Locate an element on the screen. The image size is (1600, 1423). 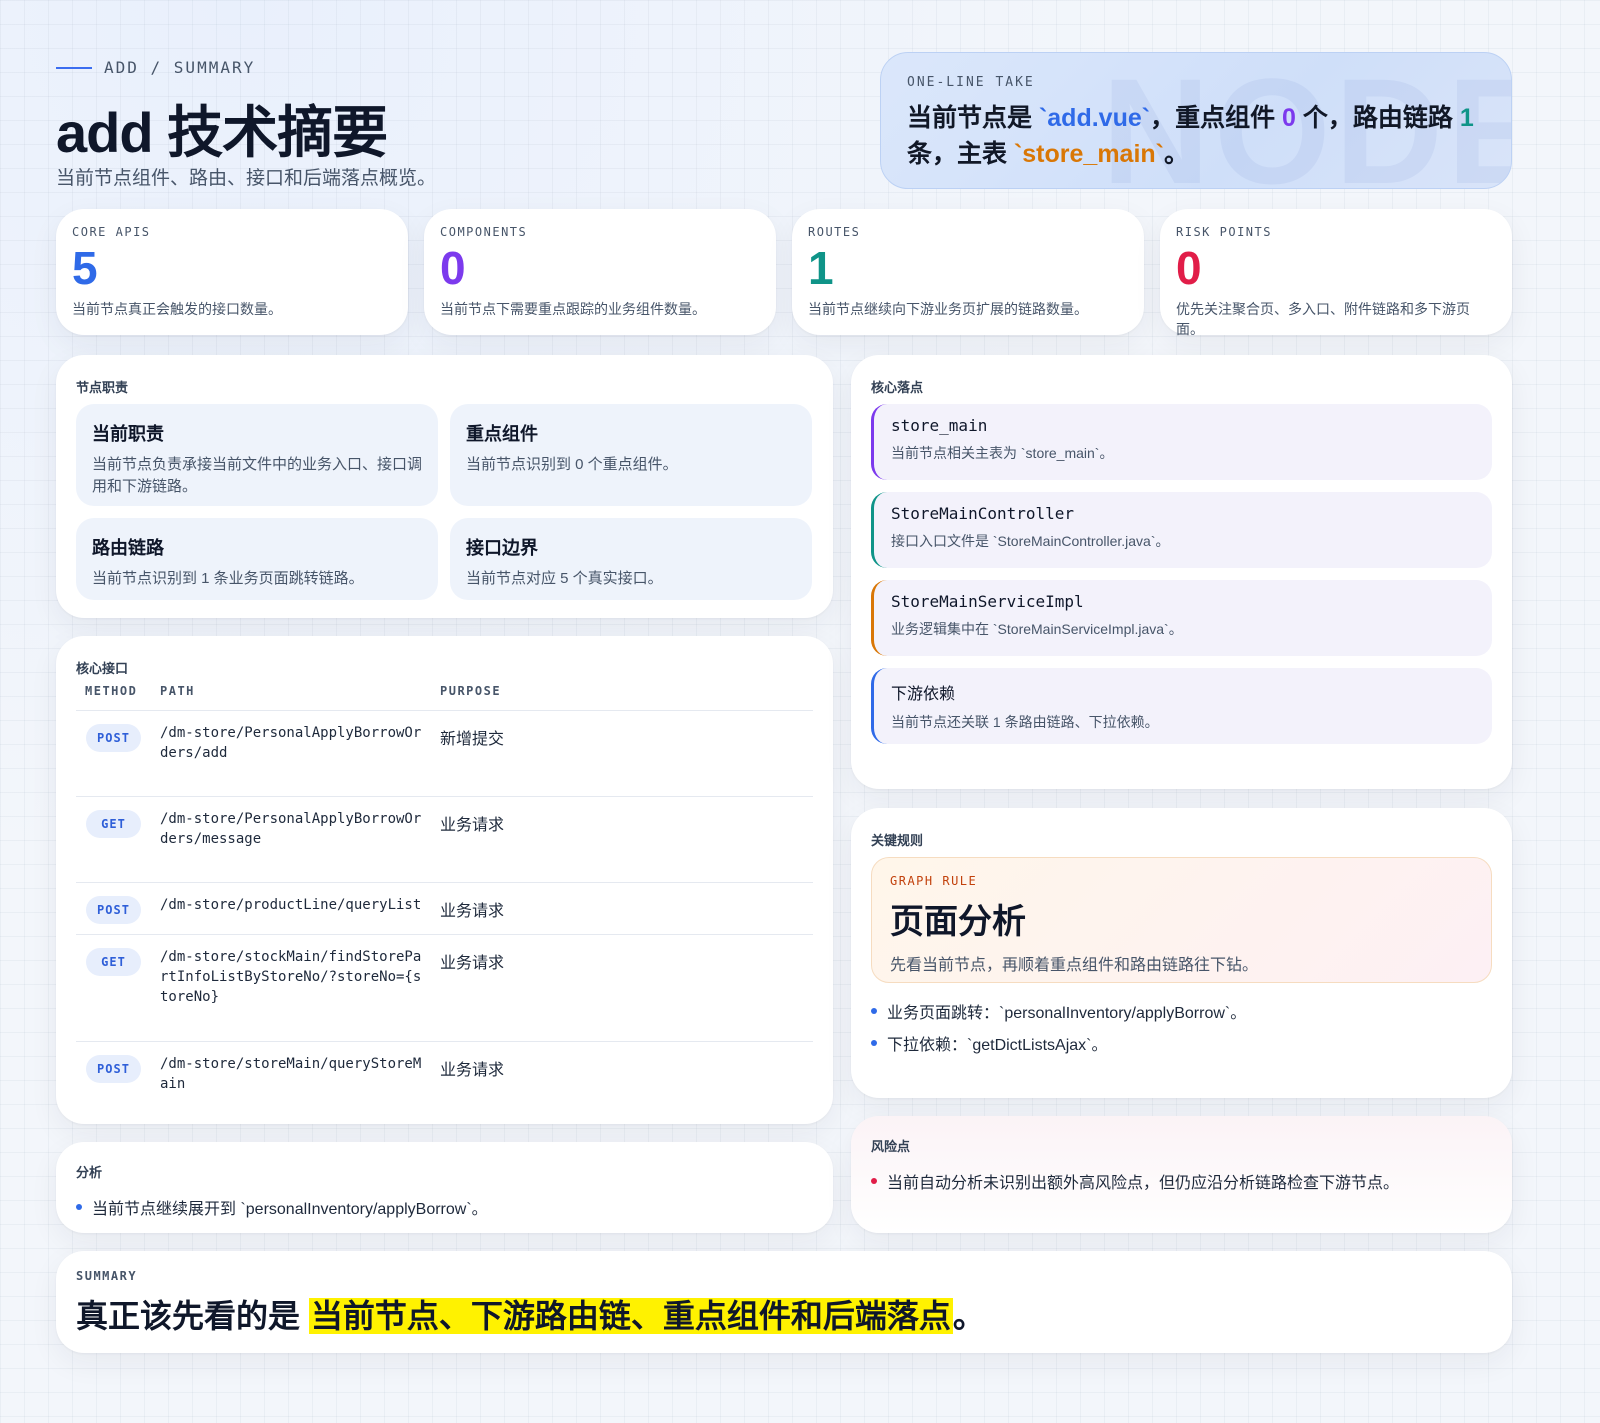
stat-value: 5 is located at coordinates (85, 268).